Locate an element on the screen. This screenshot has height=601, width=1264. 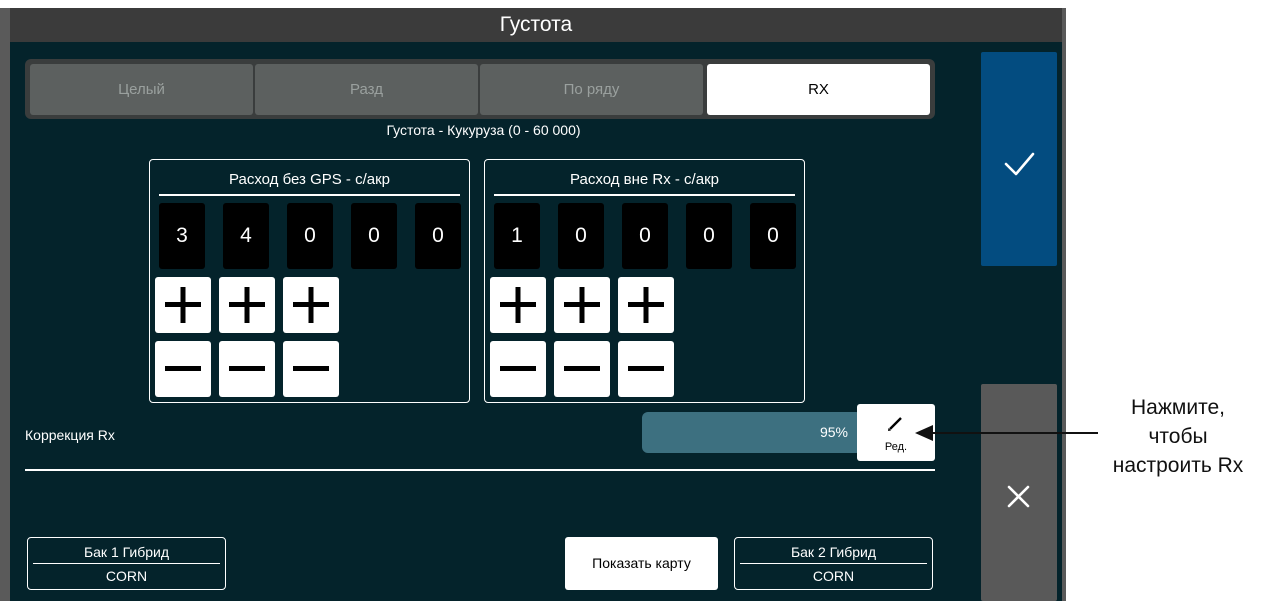
callout-line: Нажмите, is located at coordinates (1178, 407).